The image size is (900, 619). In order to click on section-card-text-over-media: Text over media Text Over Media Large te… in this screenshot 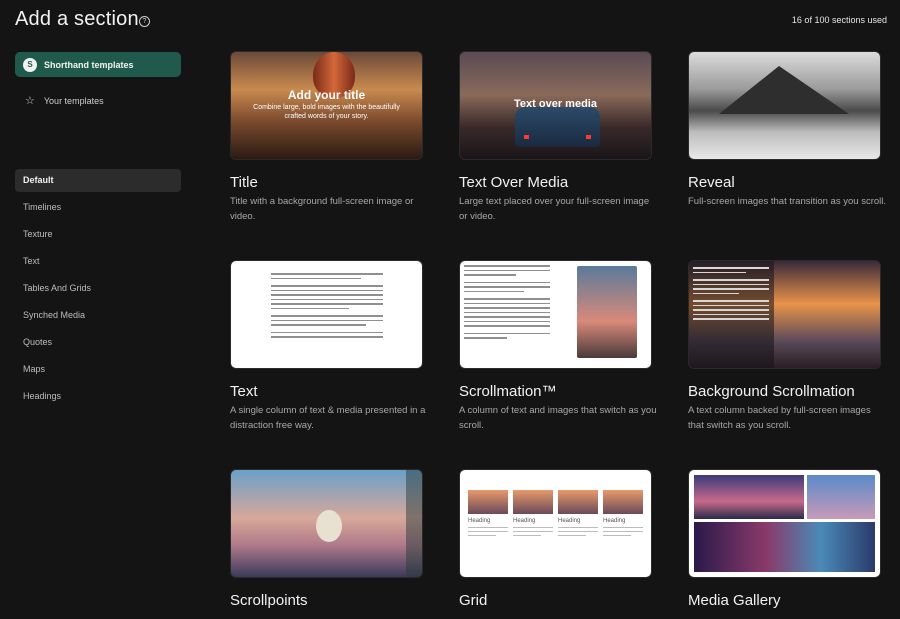, I will do `click(555, 137)`.